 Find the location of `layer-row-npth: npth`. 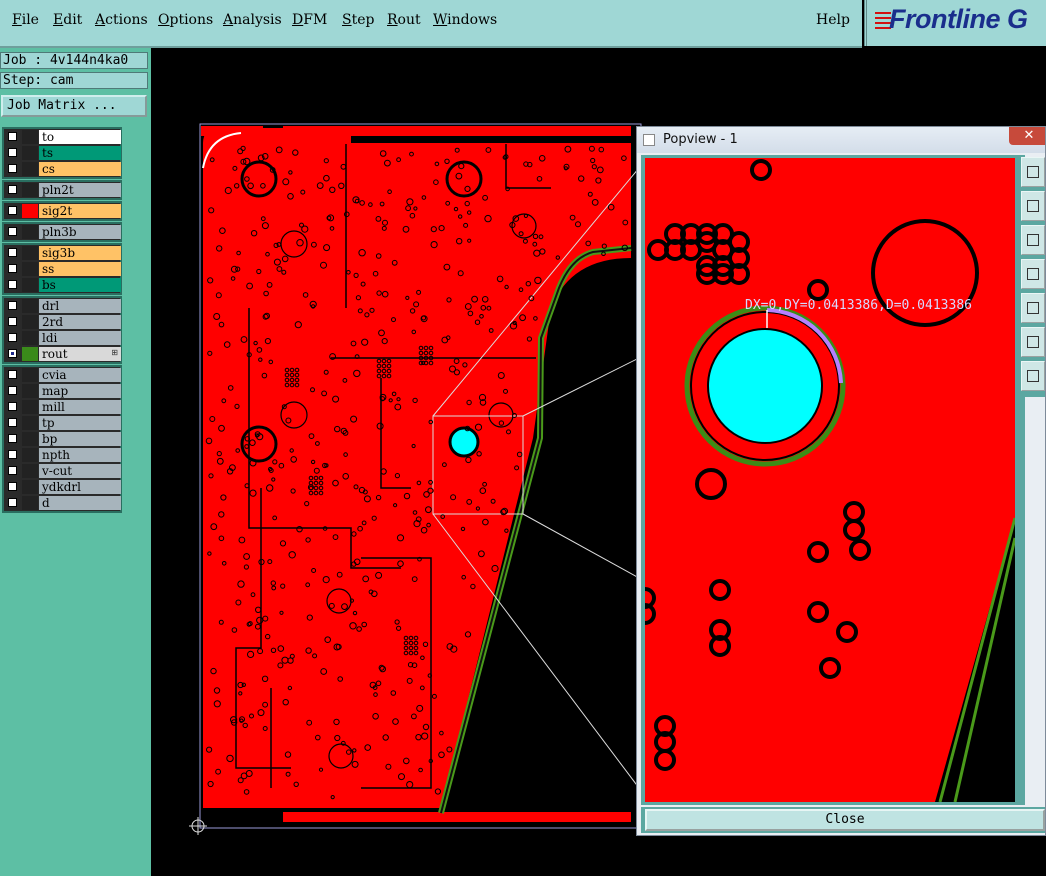

layer-row-npth: npth is located at coordinates (62, 455).